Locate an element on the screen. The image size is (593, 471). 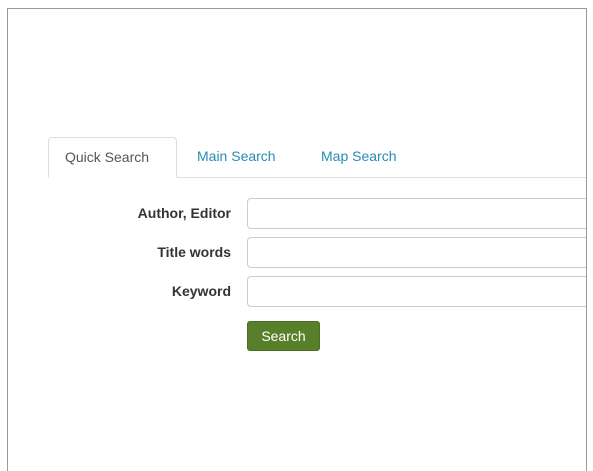
title-words-label: Title words is located at coordinates (194, 252).